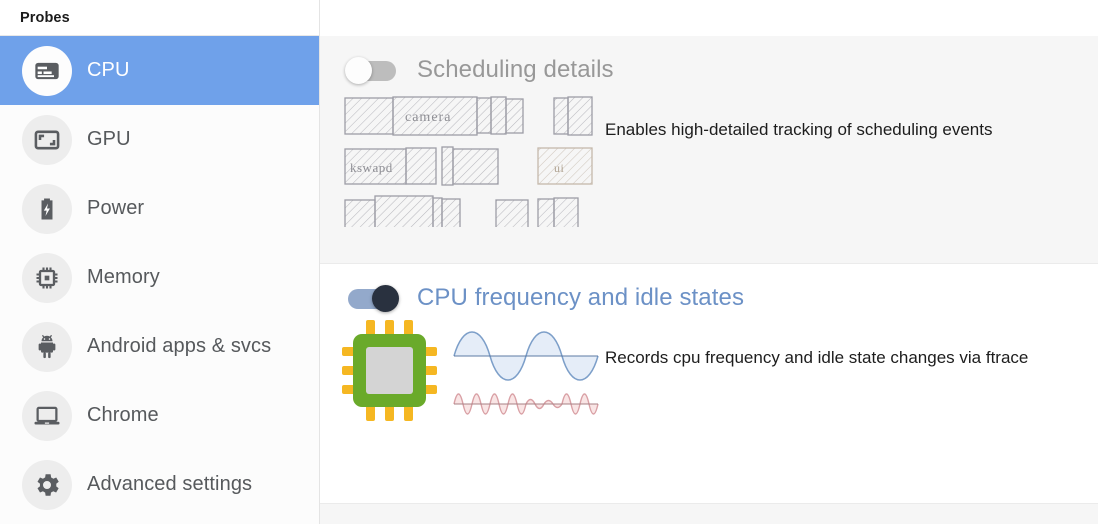  What do you see at coordinates (159, 139) in the screenshot?
I see `sidebar-item-gpu: GPU` at bounding box center [159, 139].